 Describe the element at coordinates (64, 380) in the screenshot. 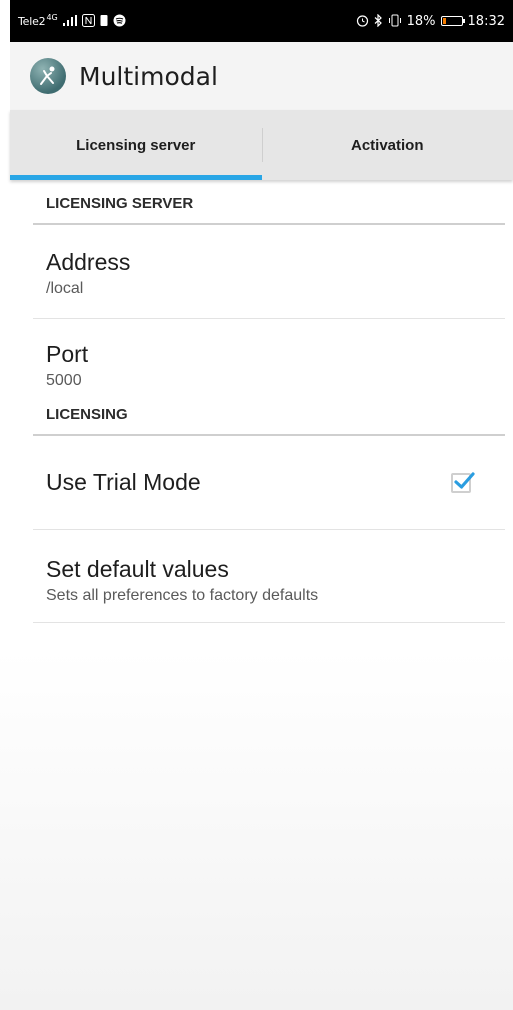

I see `pref-port-value: 5000` at that location.